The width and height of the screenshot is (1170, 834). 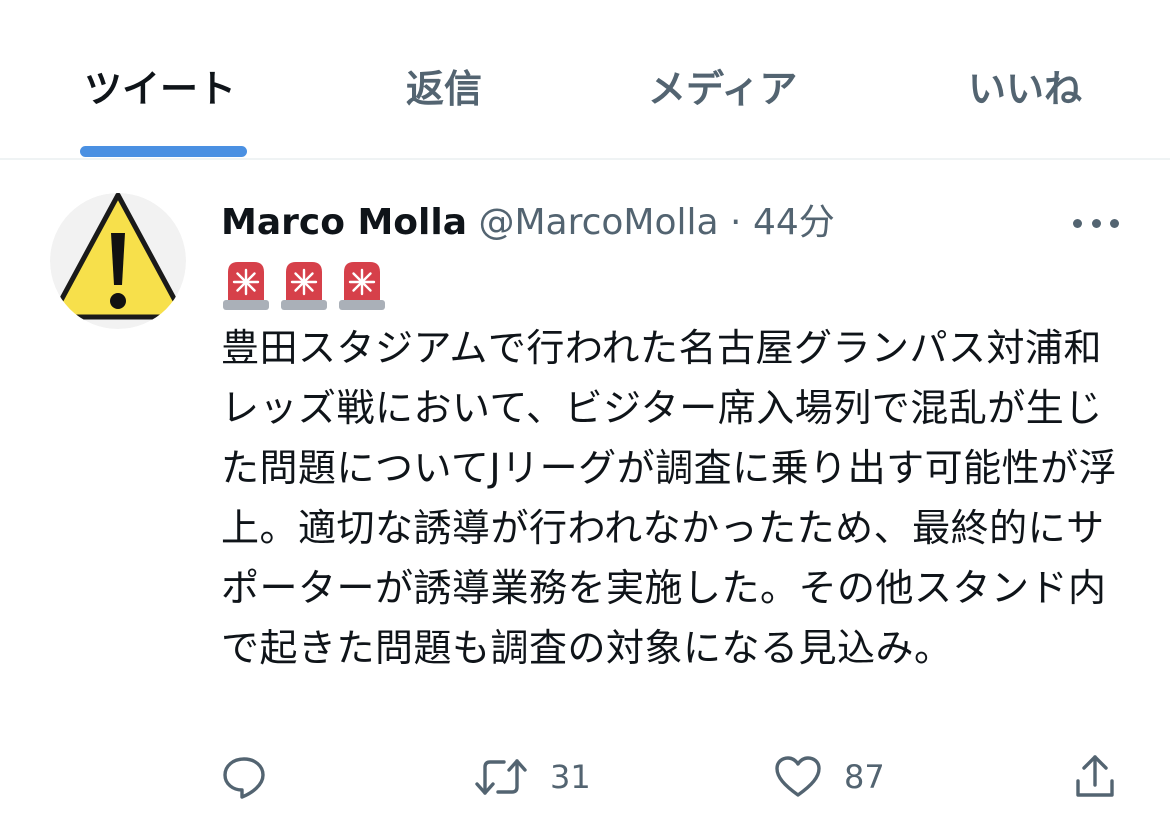 I want to click on warning-sign-icon, so click(x=118, y=261).